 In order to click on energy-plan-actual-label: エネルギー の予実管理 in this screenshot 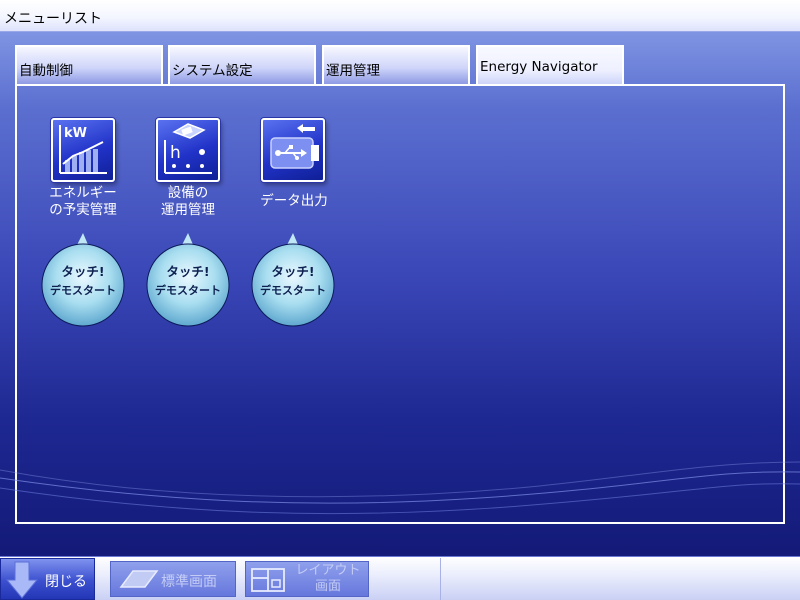, I will do `click(83, 202)`.